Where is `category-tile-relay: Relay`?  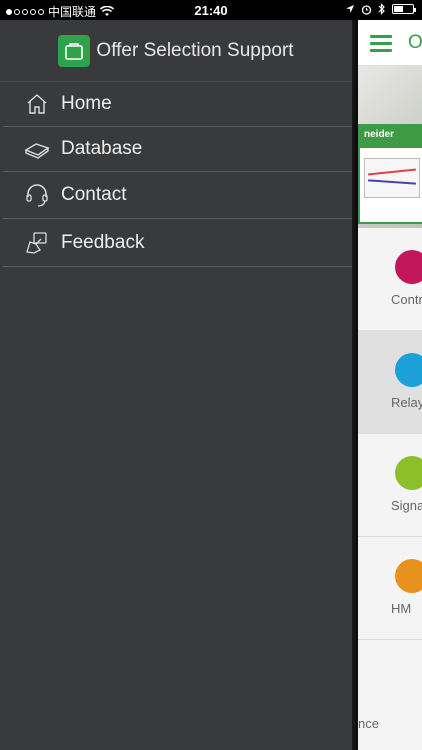
category-tile-relay: Relay is located at coordinates (390, 382).